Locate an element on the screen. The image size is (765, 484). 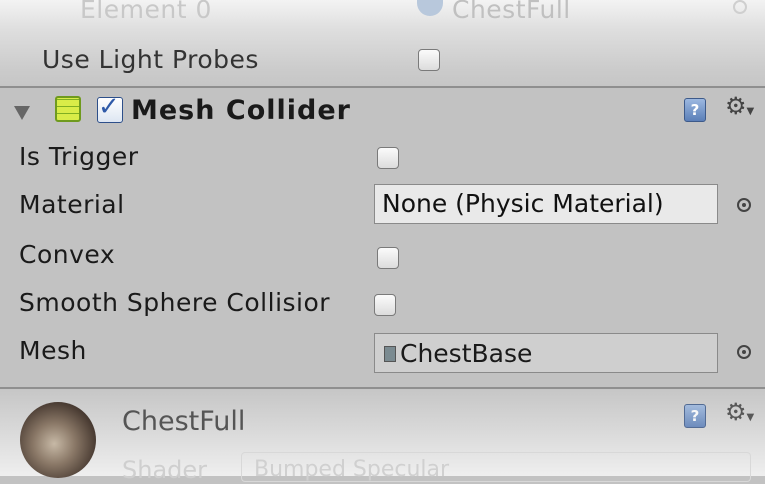
mesh-value: ChestBase is located at coordinates (466, 353).